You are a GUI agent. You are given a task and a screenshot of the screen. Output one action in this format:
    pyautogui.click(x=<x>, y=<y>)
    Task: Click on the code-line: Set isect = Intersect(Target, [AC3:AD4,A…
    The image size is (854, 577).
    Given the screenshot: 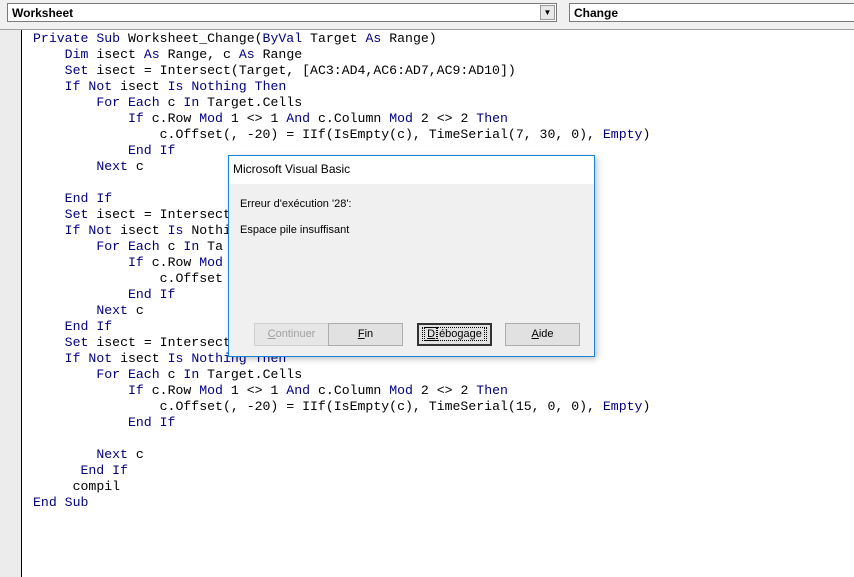 What is the action you would take?
    pyautogui.click(x=341, y=71)
    